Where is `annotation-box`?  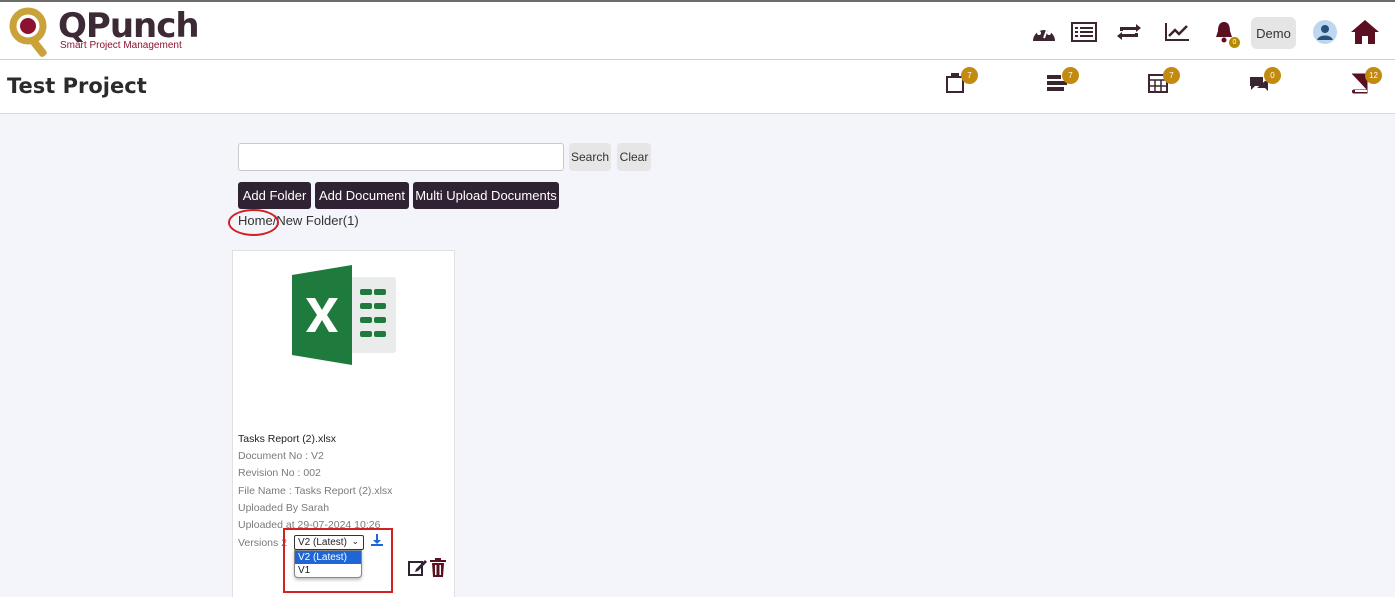
annotation-box is located at coordinates (338, 560).